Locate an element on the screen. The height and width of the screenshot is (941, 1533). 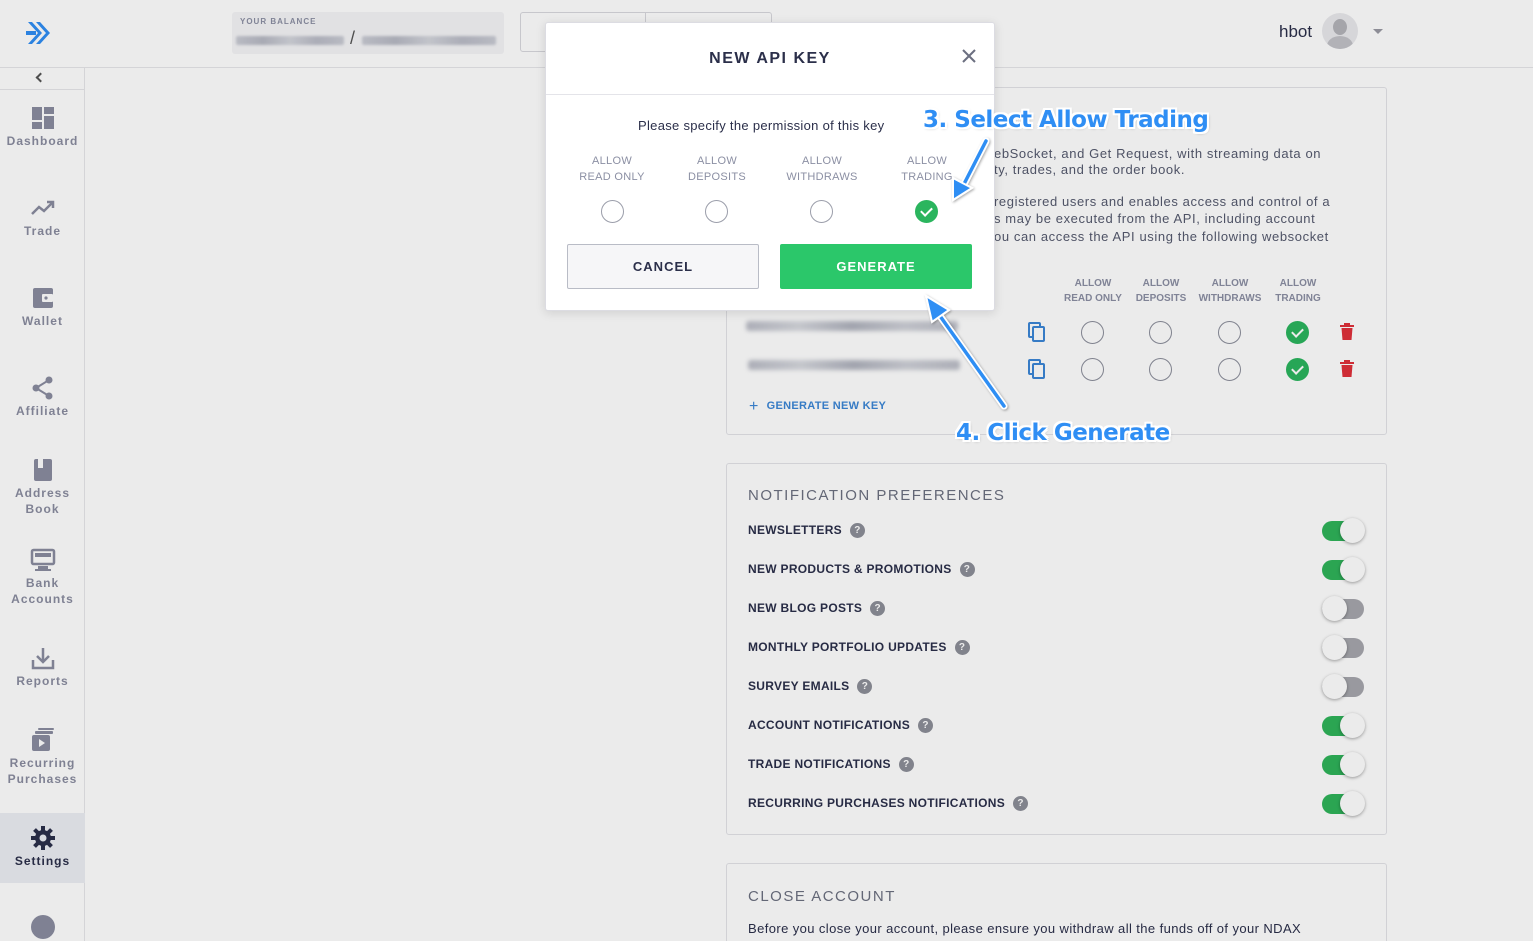
perm-label-line: TRADING is located at coordinates (927, 177).